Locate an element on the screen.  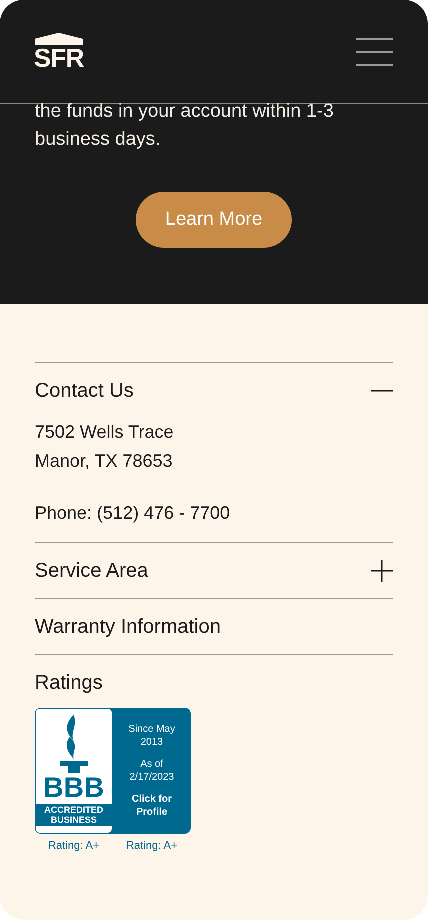
bbb-badge: BBB ACCREDITED BUSINESS Since May 2013 As of 2/17/2023 Click for Profile is located at coordinates (113, 771).